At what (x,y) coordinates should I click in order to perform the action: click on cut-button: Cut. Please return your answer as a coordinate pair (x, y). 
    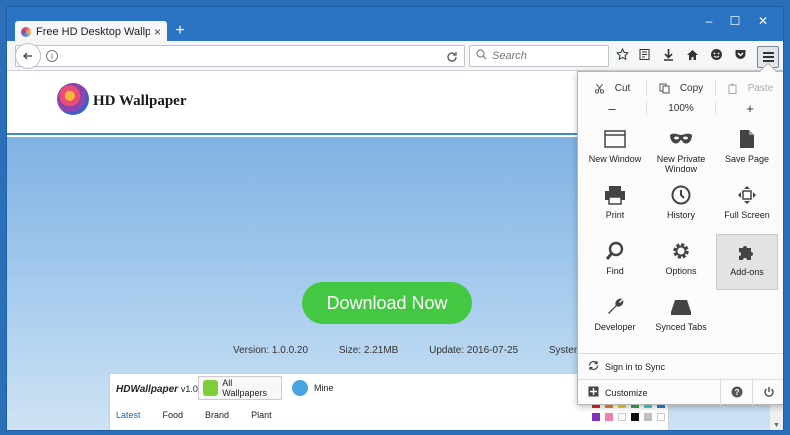
    Looking at the image, I should click on (612, 88).